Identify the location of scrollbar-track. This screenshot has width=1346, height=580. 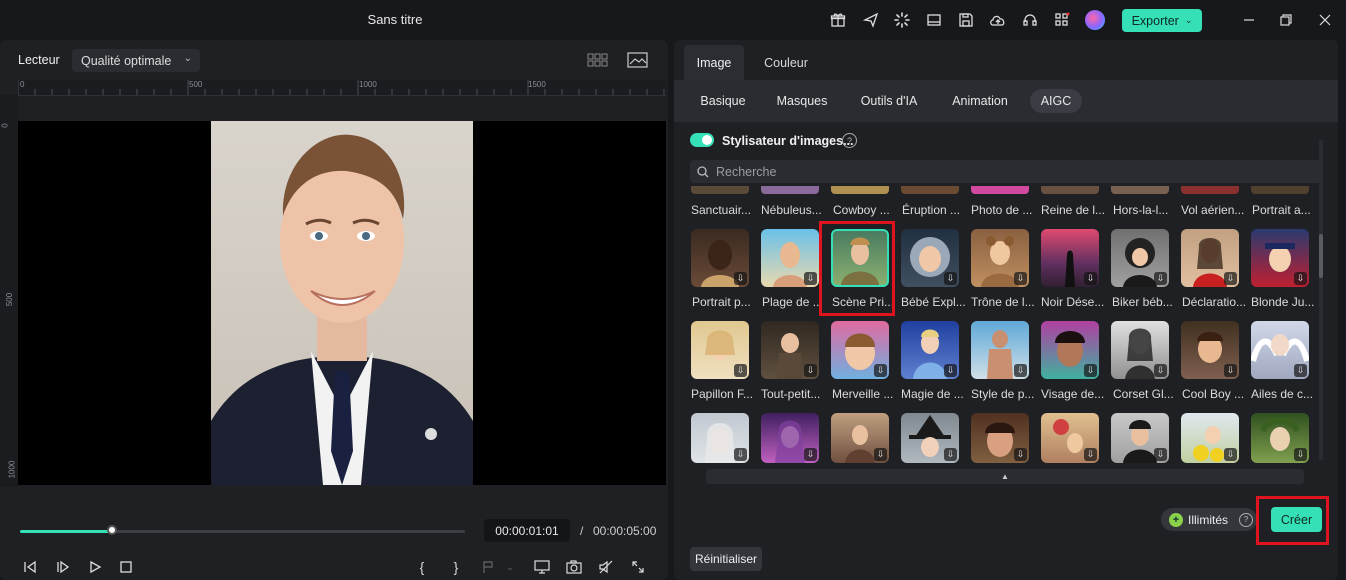
(1321, 300).